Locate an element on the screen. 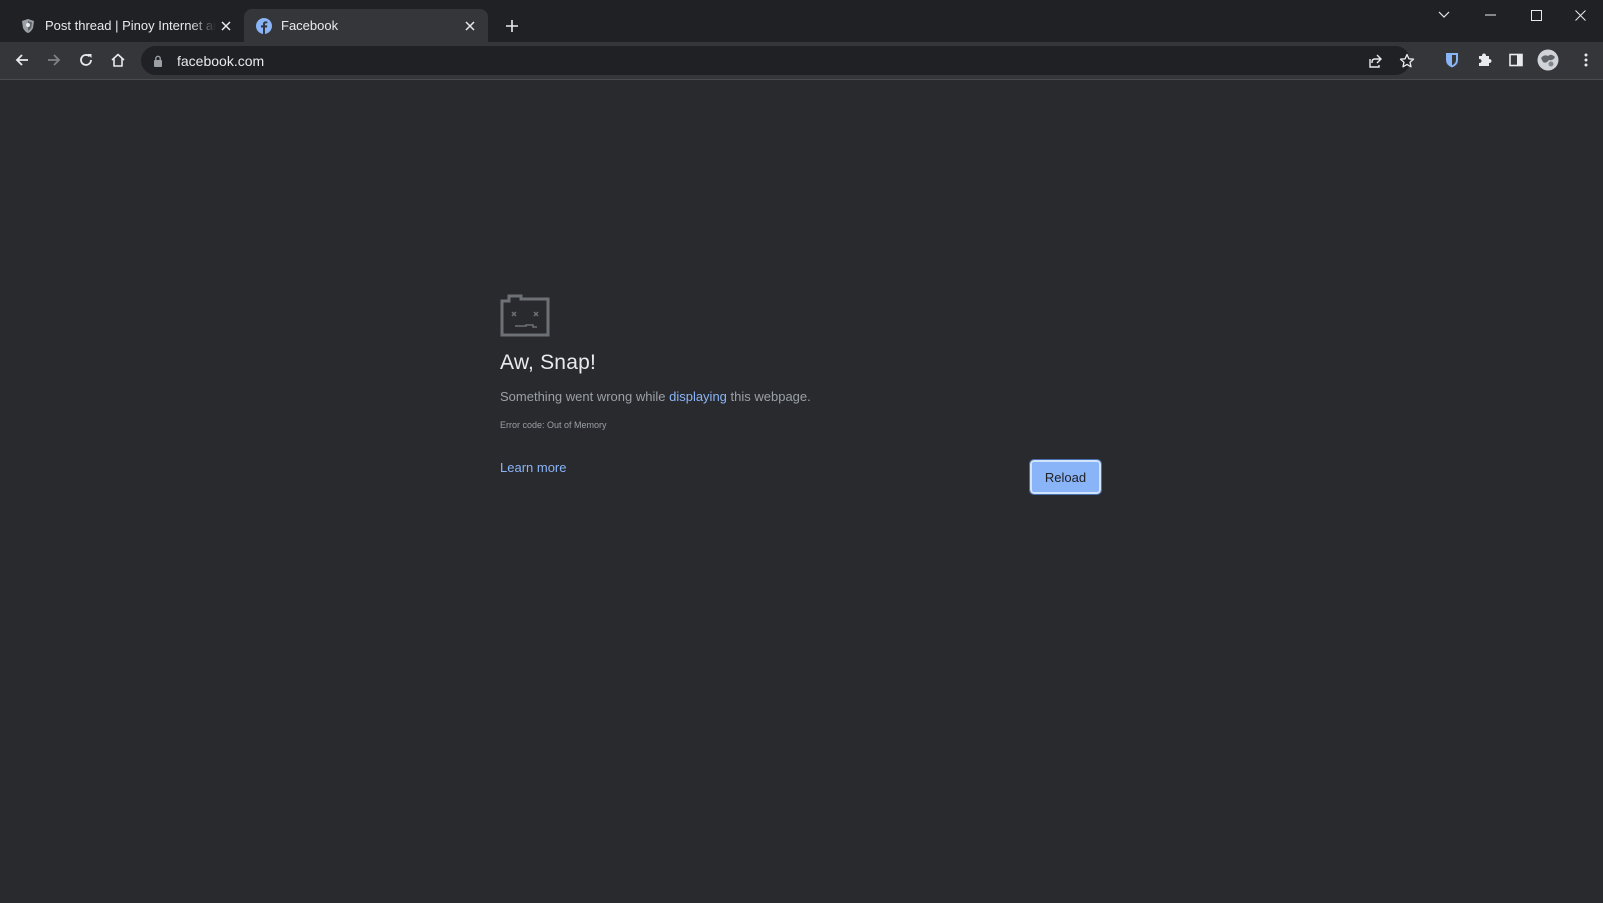 The width and height of the screenshot is (1603, 903). bitwarden-shield-icon is located at coordinates (1452, 60).